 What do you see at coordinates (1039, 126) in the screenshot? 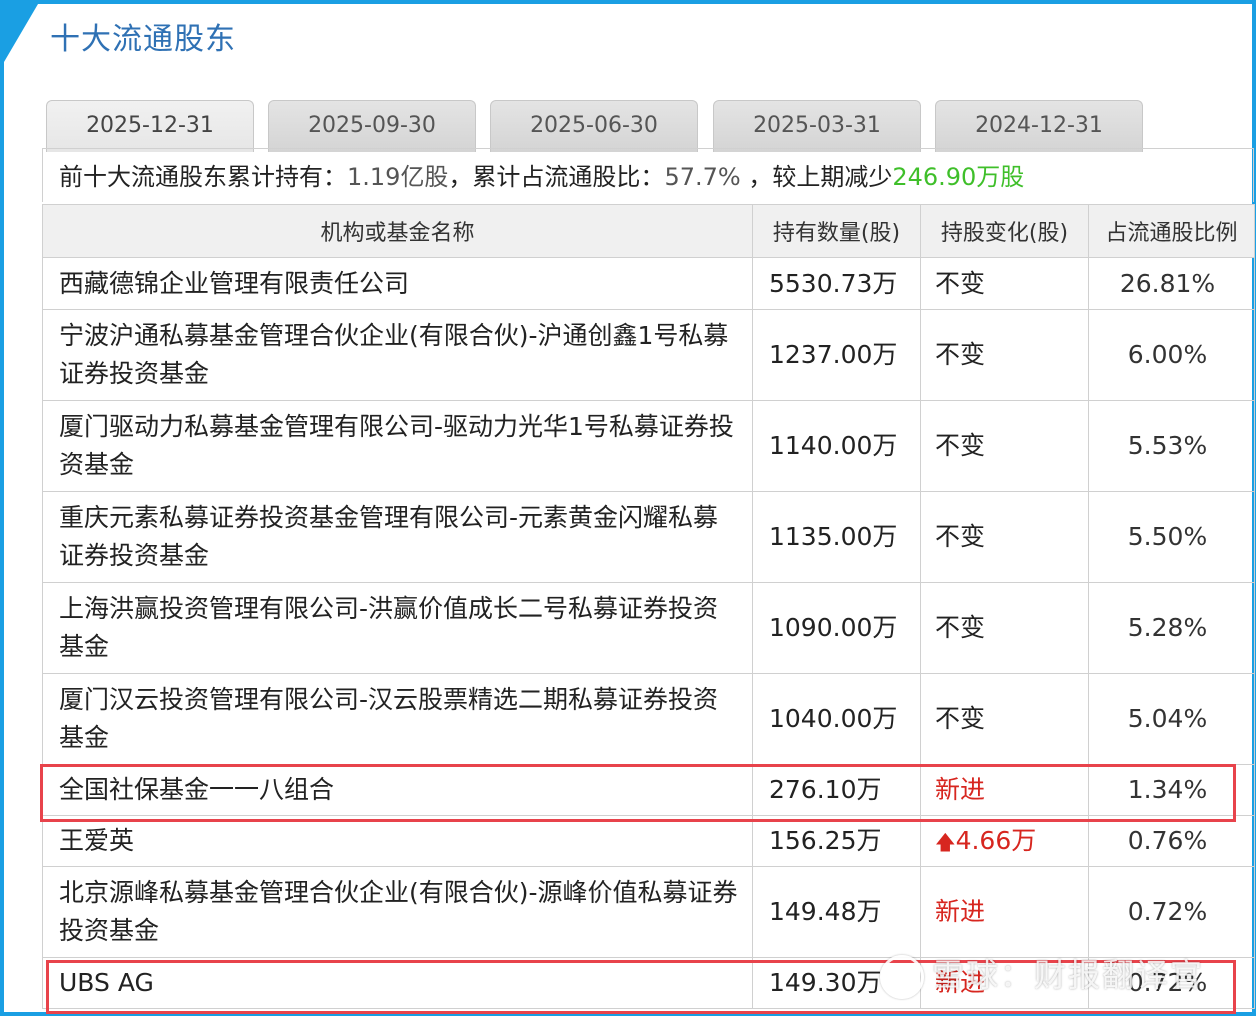
I see `tab-2024-12-31: 2024-12-31` at bounding box center [1039, 126].